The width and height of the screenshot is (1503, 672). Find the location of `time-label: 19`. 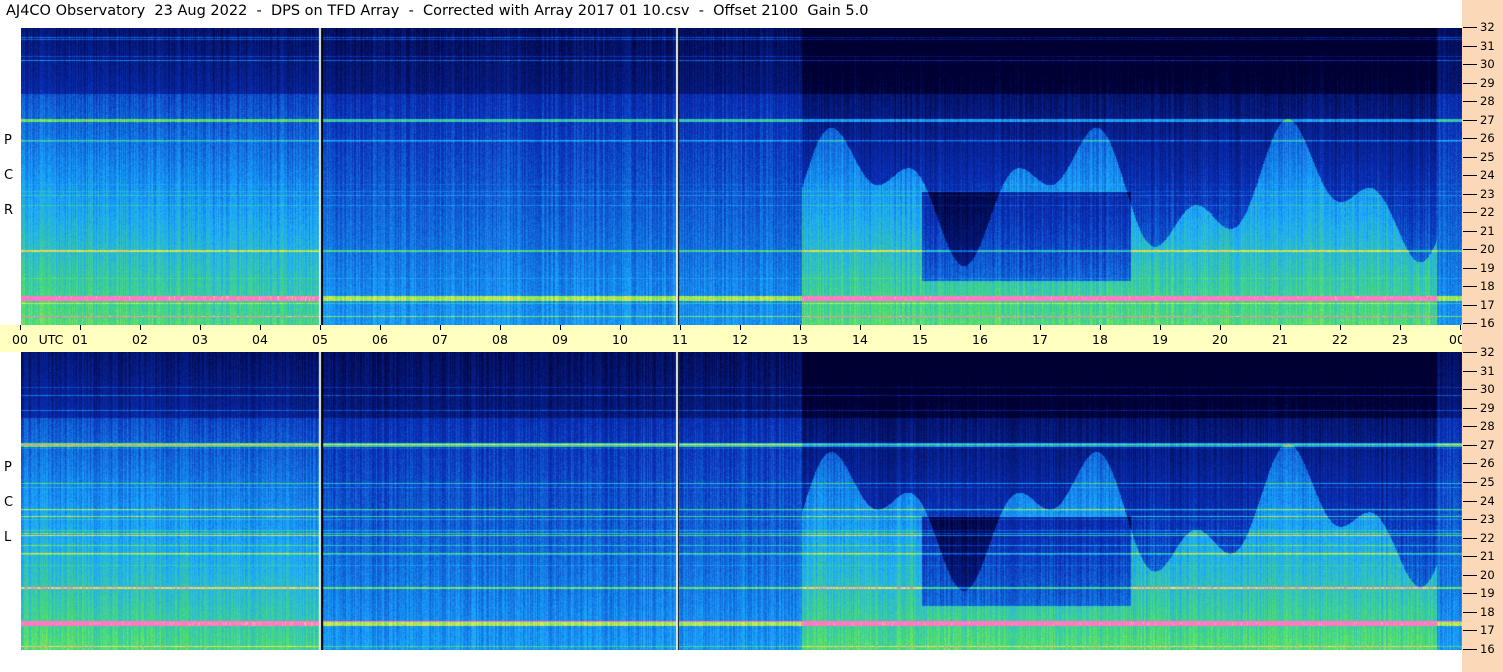

time-label: 19 is located at coordinates (1160, 339).